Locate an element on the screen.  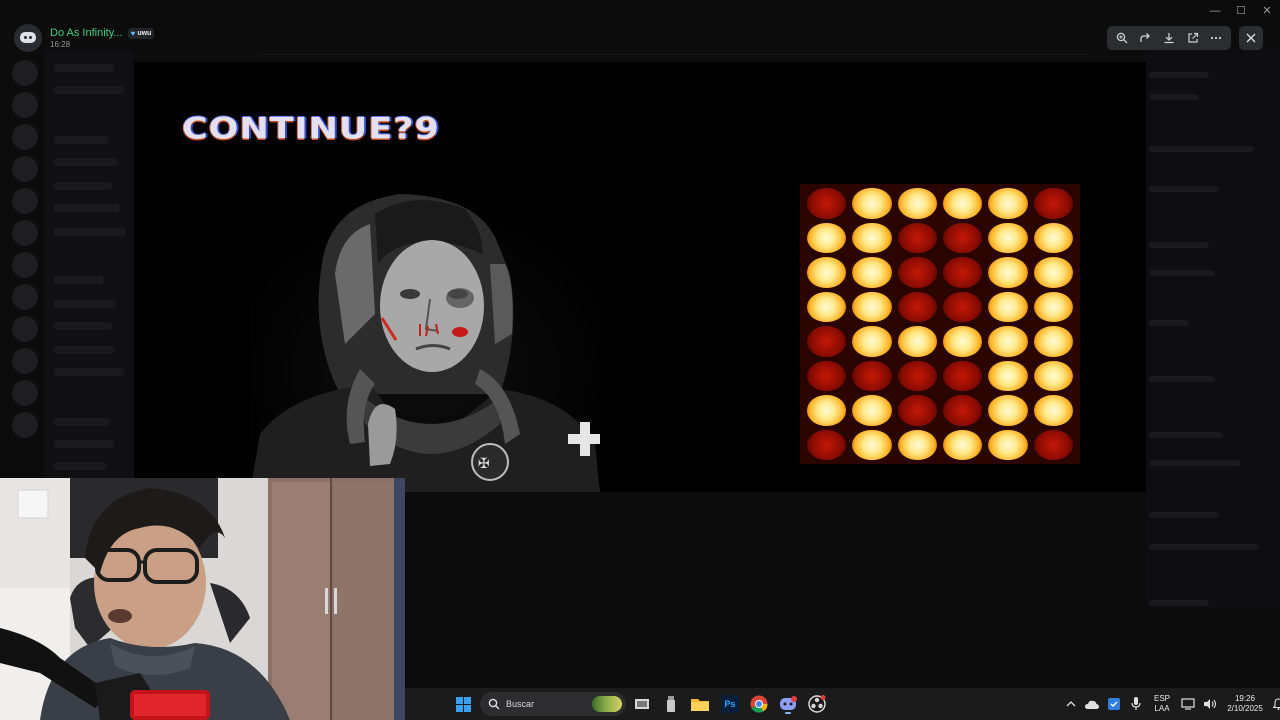
clock: 19:26 2/10/2025 is located at coordinates (1245, 704).